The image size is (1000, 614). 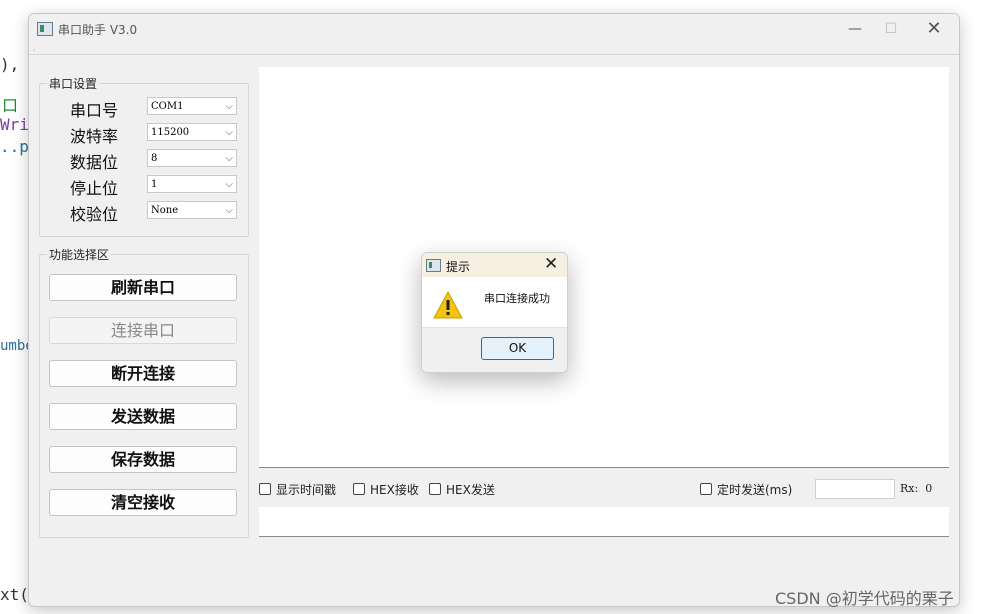 I want to click on rx-label: Rx:, so click(x=909, y=488).